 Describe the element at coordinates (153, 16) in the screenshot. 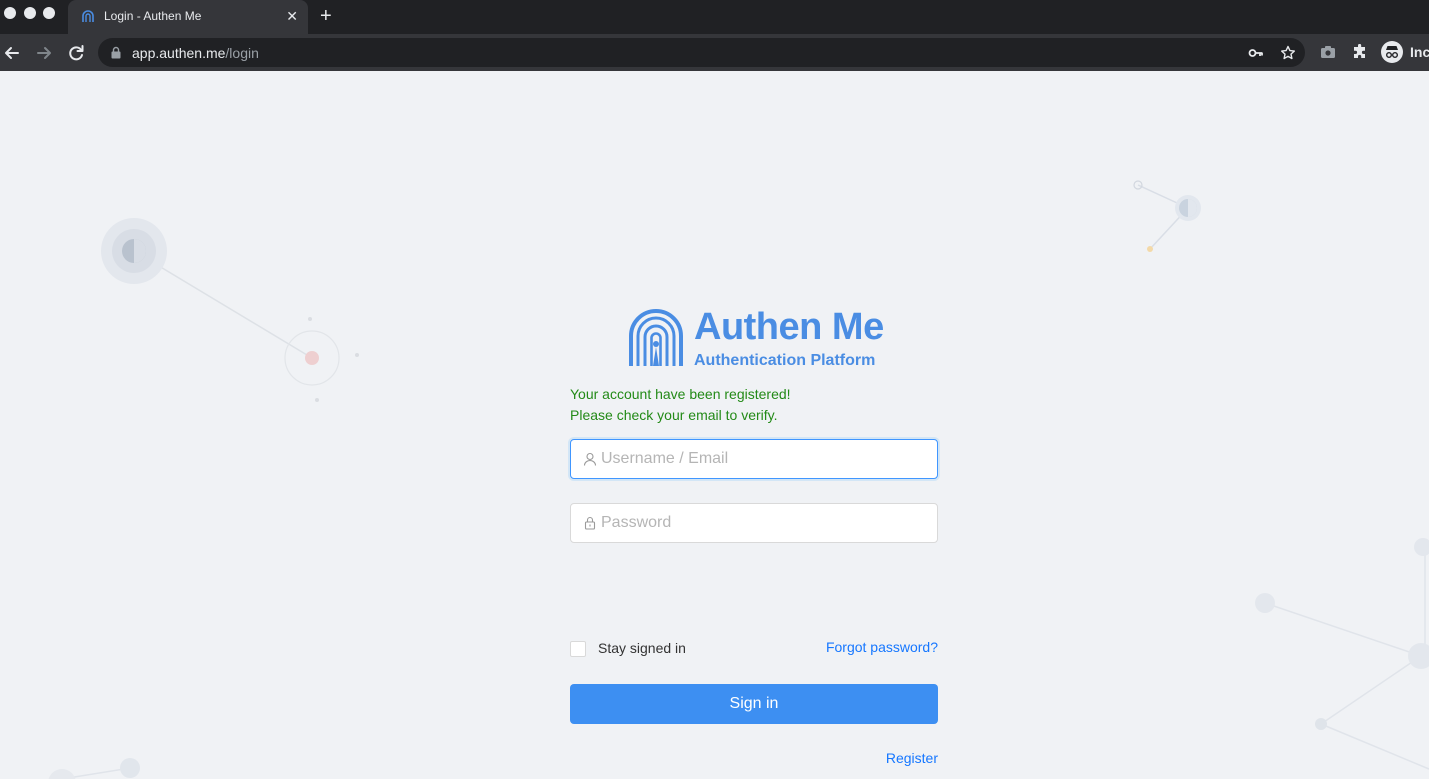

I see `tab-title: Login - Authen Me` at that location.